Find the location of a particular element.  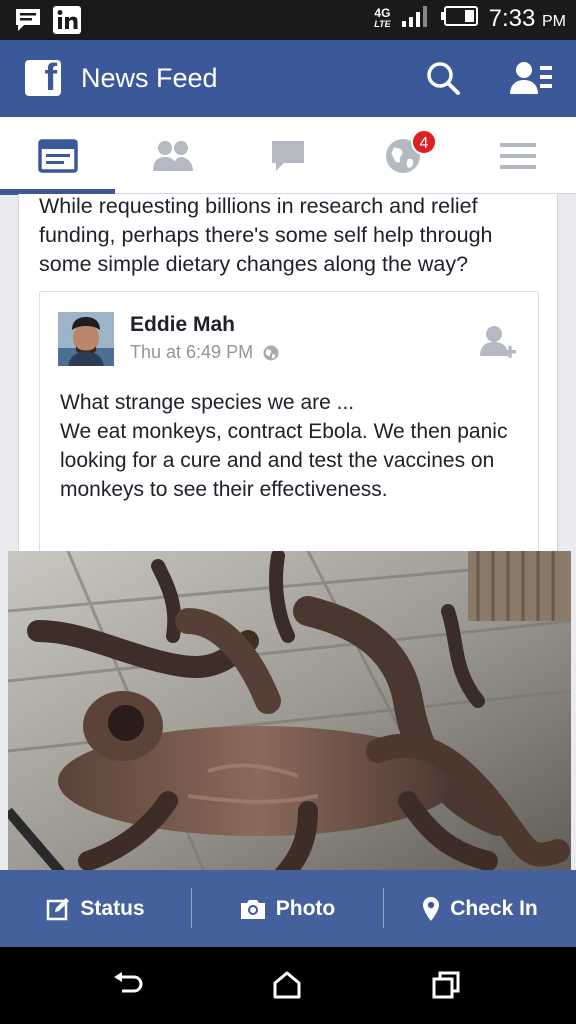

news-feed-icon is located at coordinates (57, 155).